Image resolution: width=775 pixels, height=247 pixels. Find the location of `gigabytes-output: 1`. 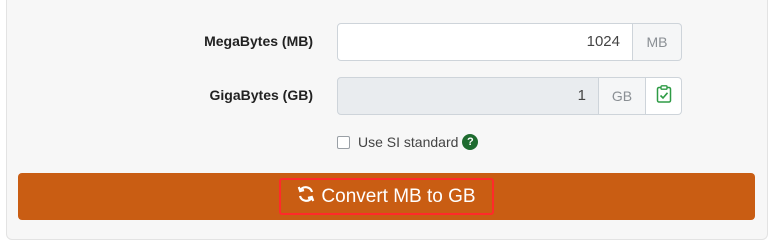

gigabytes-output: 1 is located at coordinates (468, 96).